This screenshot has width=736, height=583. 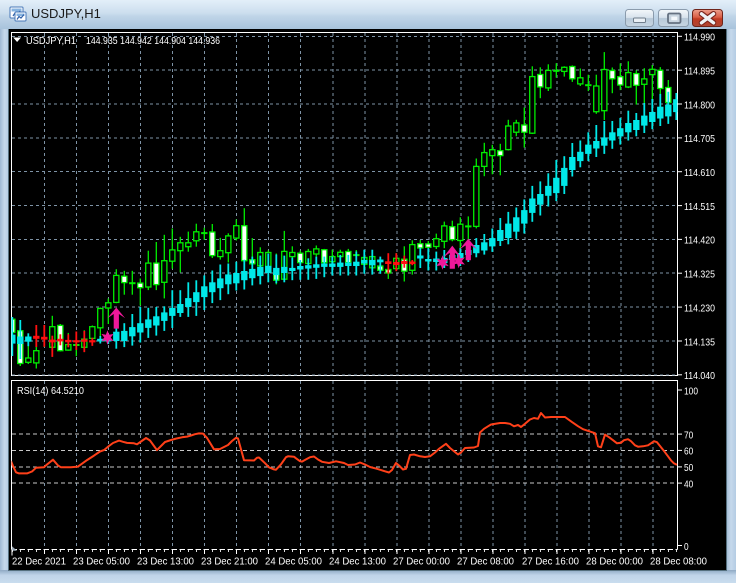 I want to click on svg-text: 60, so click(x=688, y=452).